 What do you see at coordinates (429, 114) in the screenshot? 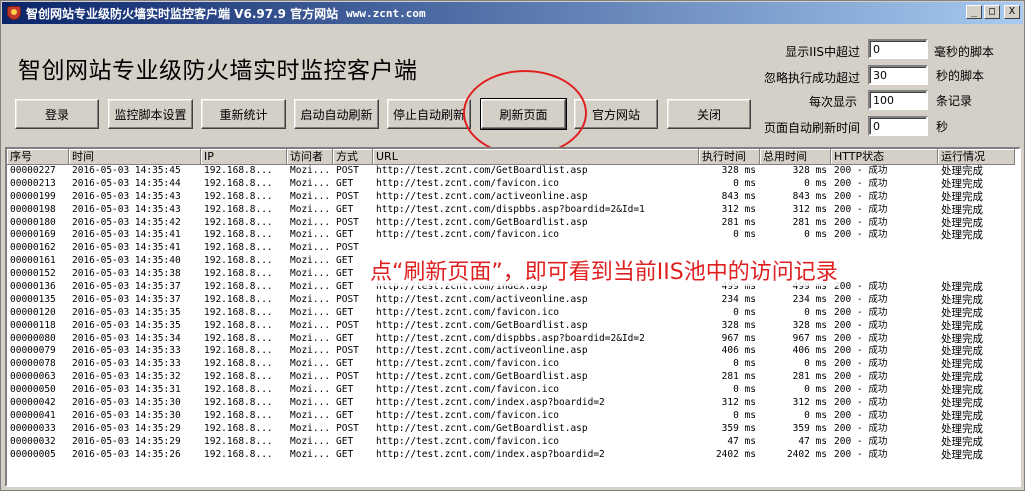
I see `stop-auto-refresh-button: 停止自动刷新` at bounding box center [429, 114].